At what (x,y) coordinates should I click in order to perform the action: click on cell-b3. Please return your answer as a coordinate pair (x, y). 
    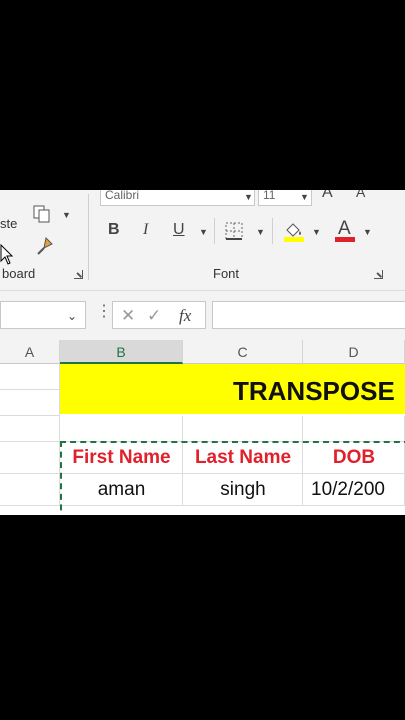
    Looking at the image, I should click on (121, 429).